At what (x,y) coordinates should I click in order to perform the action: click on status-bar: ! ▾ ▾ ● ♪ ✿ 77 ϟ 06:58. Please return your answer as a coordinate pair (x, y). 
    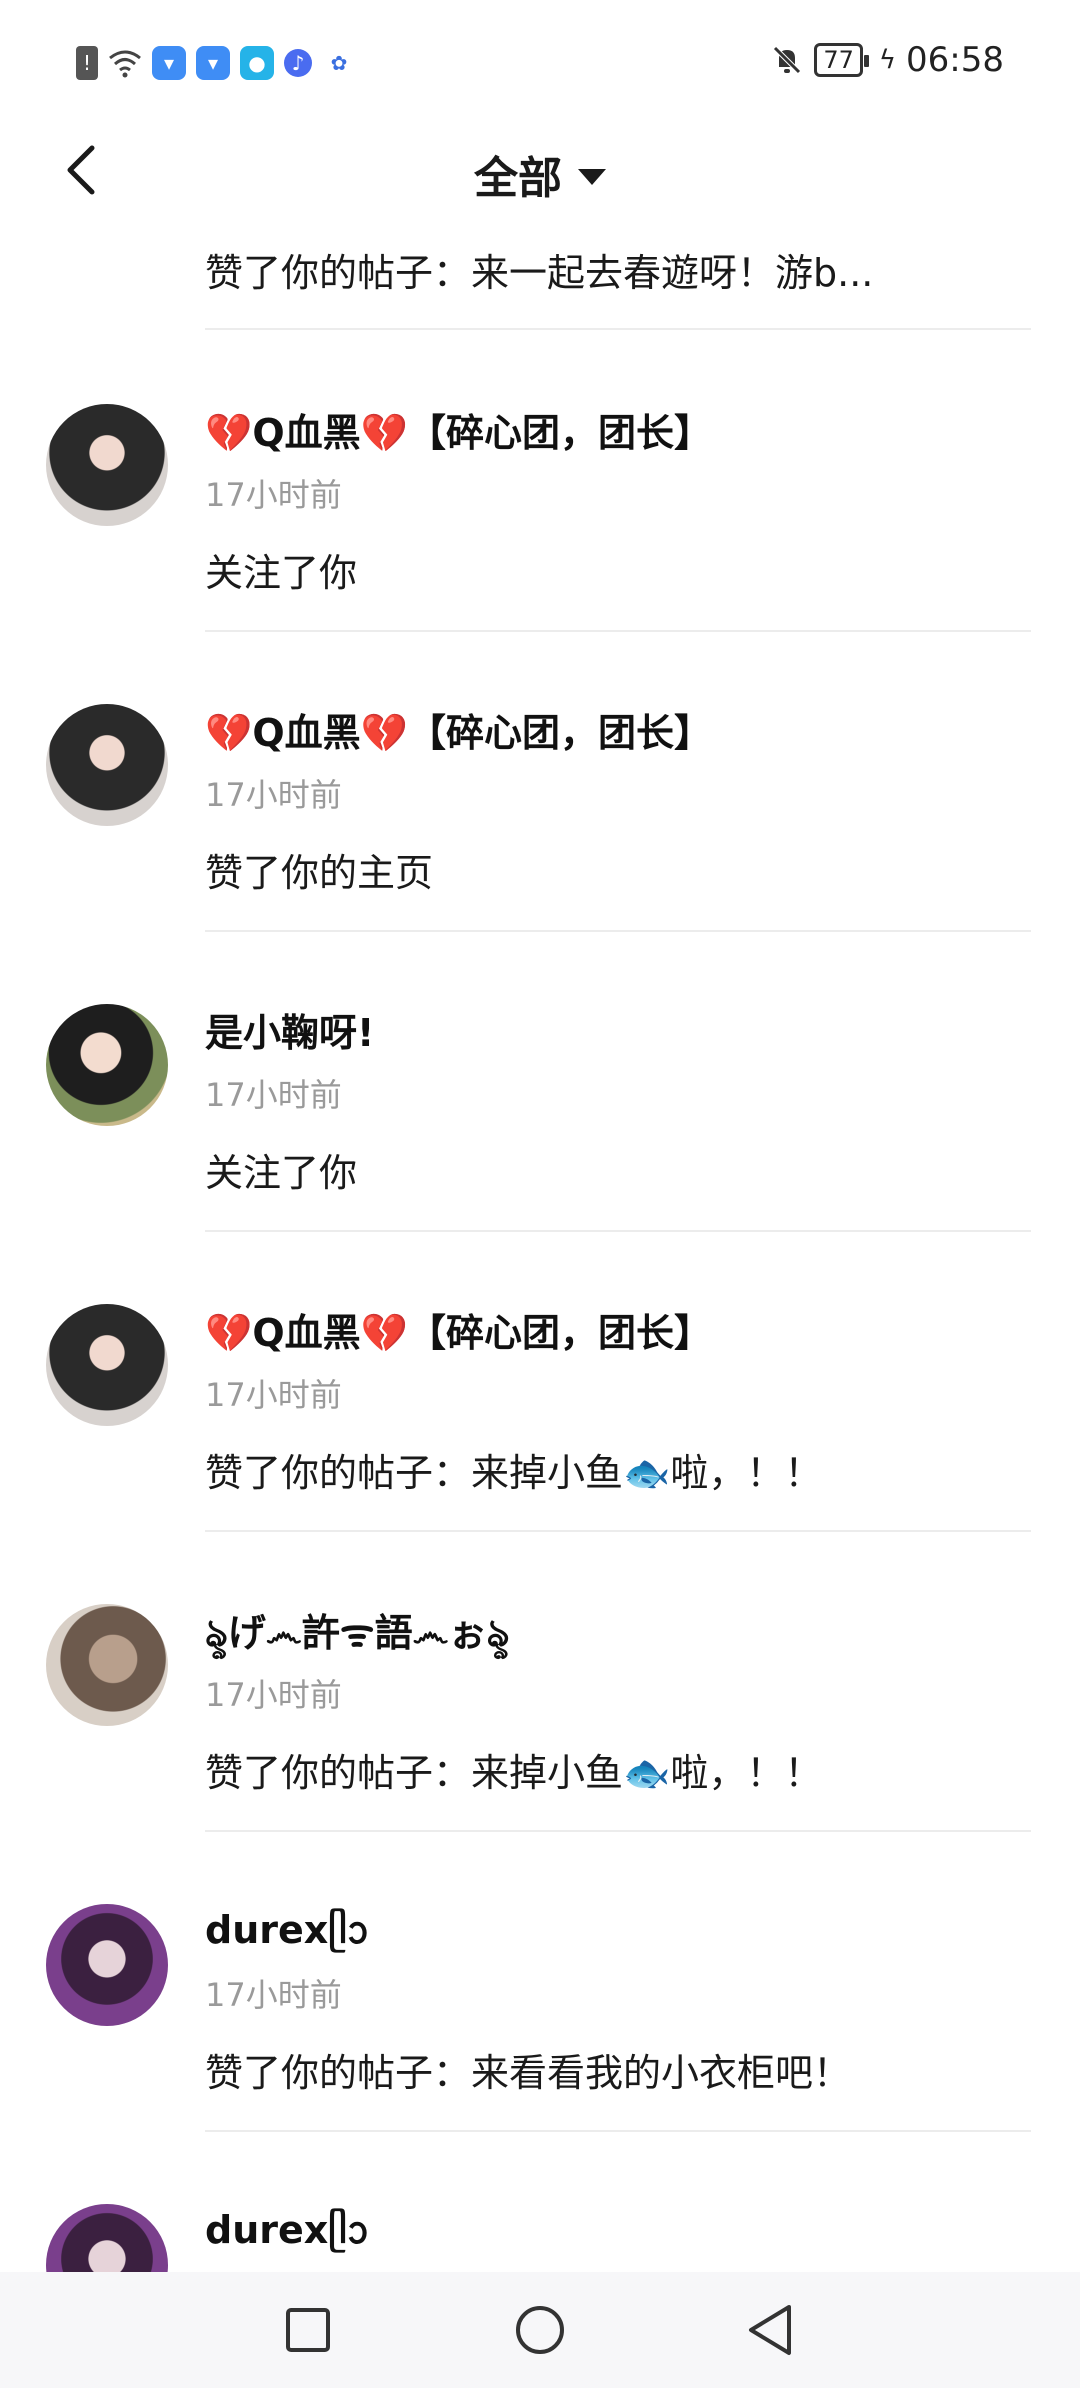
    Looking at the image, I should click on (540, 60).